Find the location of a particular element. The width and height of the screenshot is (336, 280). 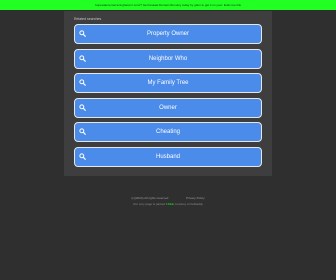

search-button-owner: Owner is located at coordinates (168, 107).